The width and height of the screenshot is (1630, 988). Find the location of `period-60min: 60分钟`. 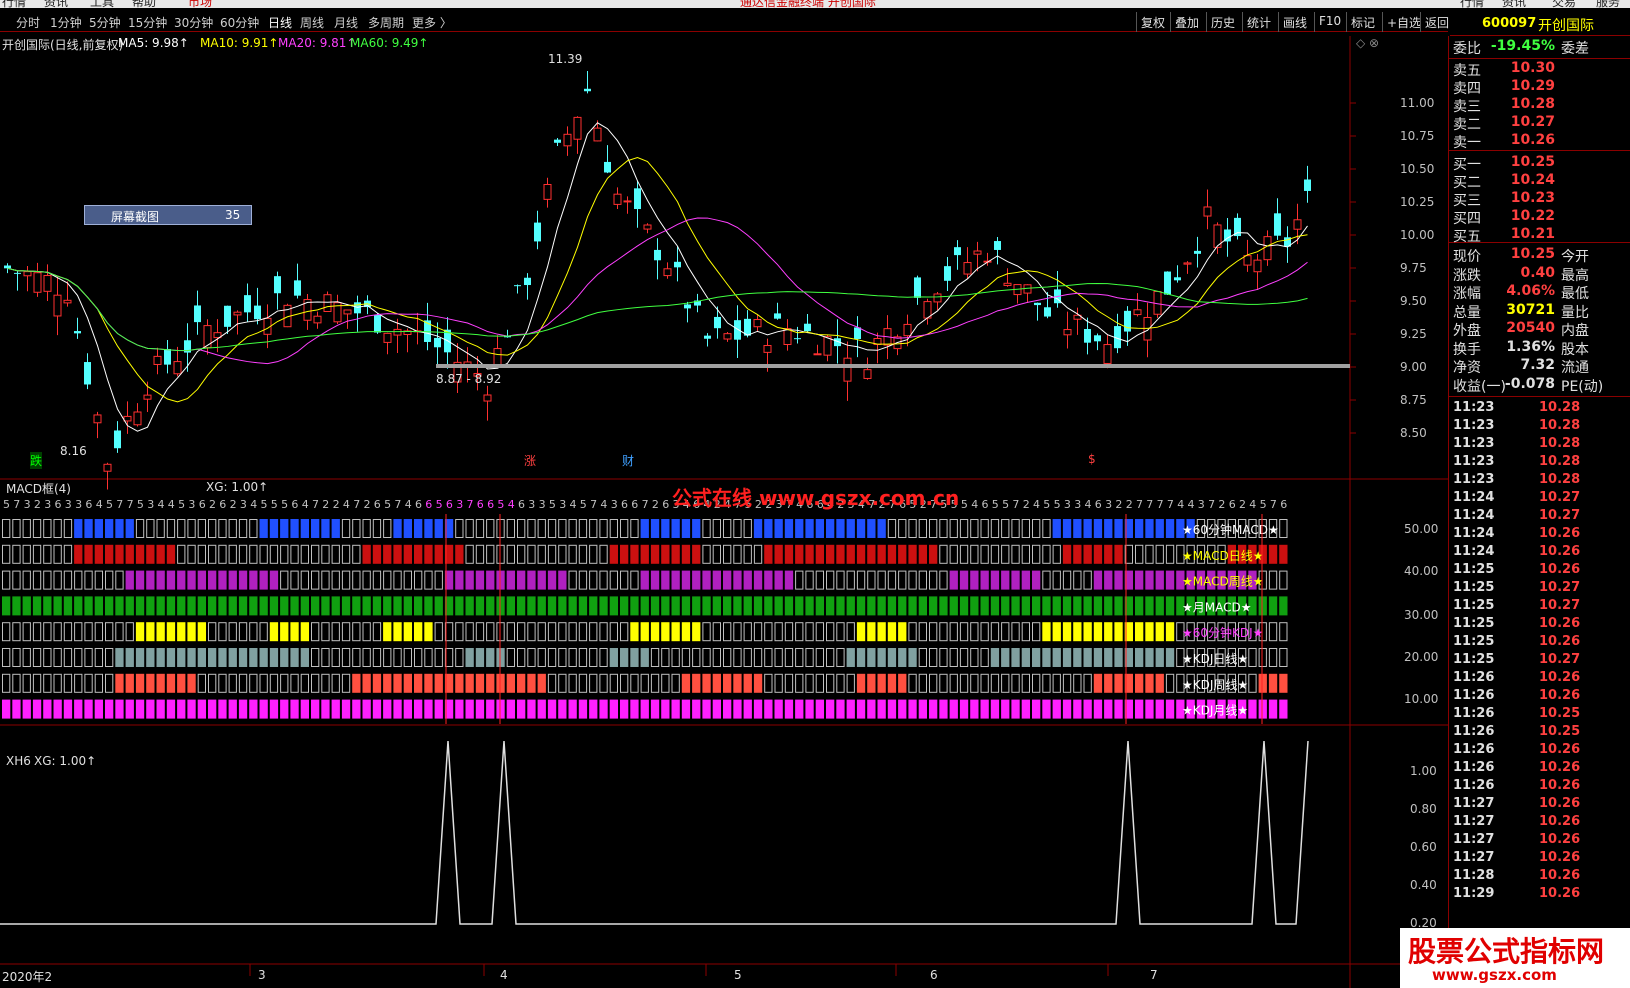

period-60min: 60分钟 is located at coordinates (239, 22).